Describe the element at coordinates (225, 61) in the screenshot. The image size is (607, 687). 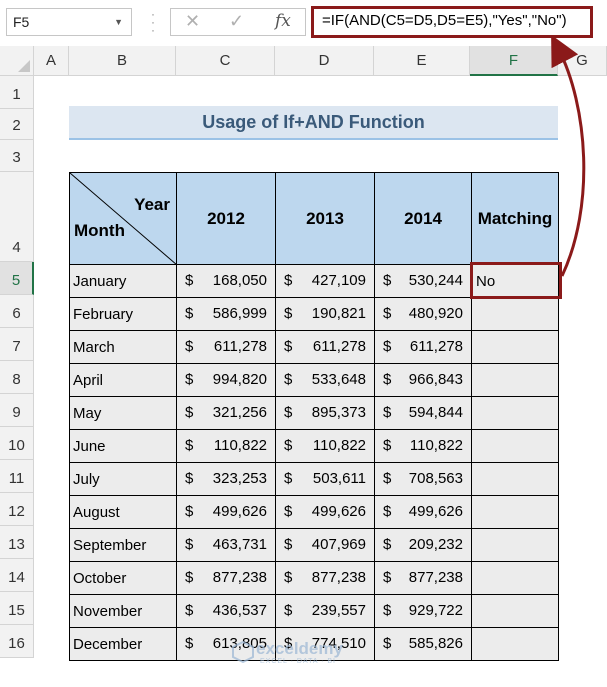
I see `column-header-c: C` at that location.